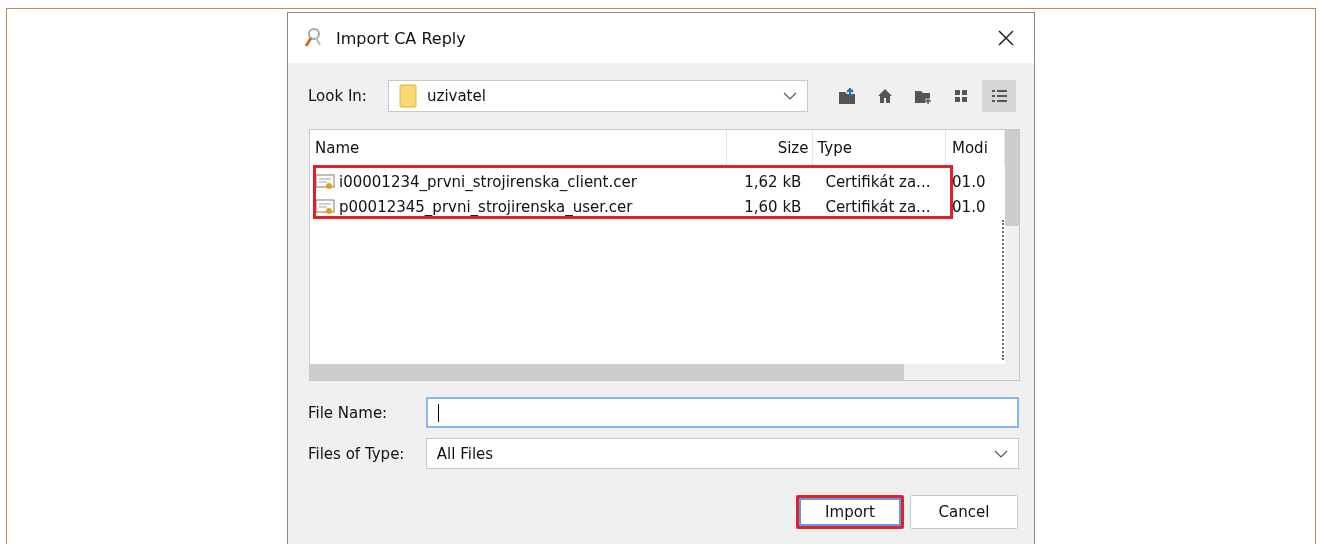  I want to click on list-icon, so click(999, 96).